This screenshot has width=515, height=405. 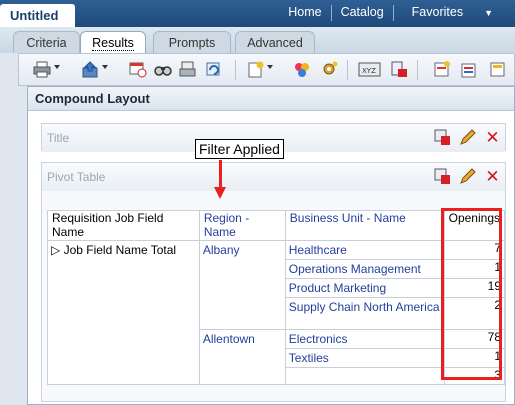 I want to click on pivot-view-actions: ✕, so click(x=467, y=176).